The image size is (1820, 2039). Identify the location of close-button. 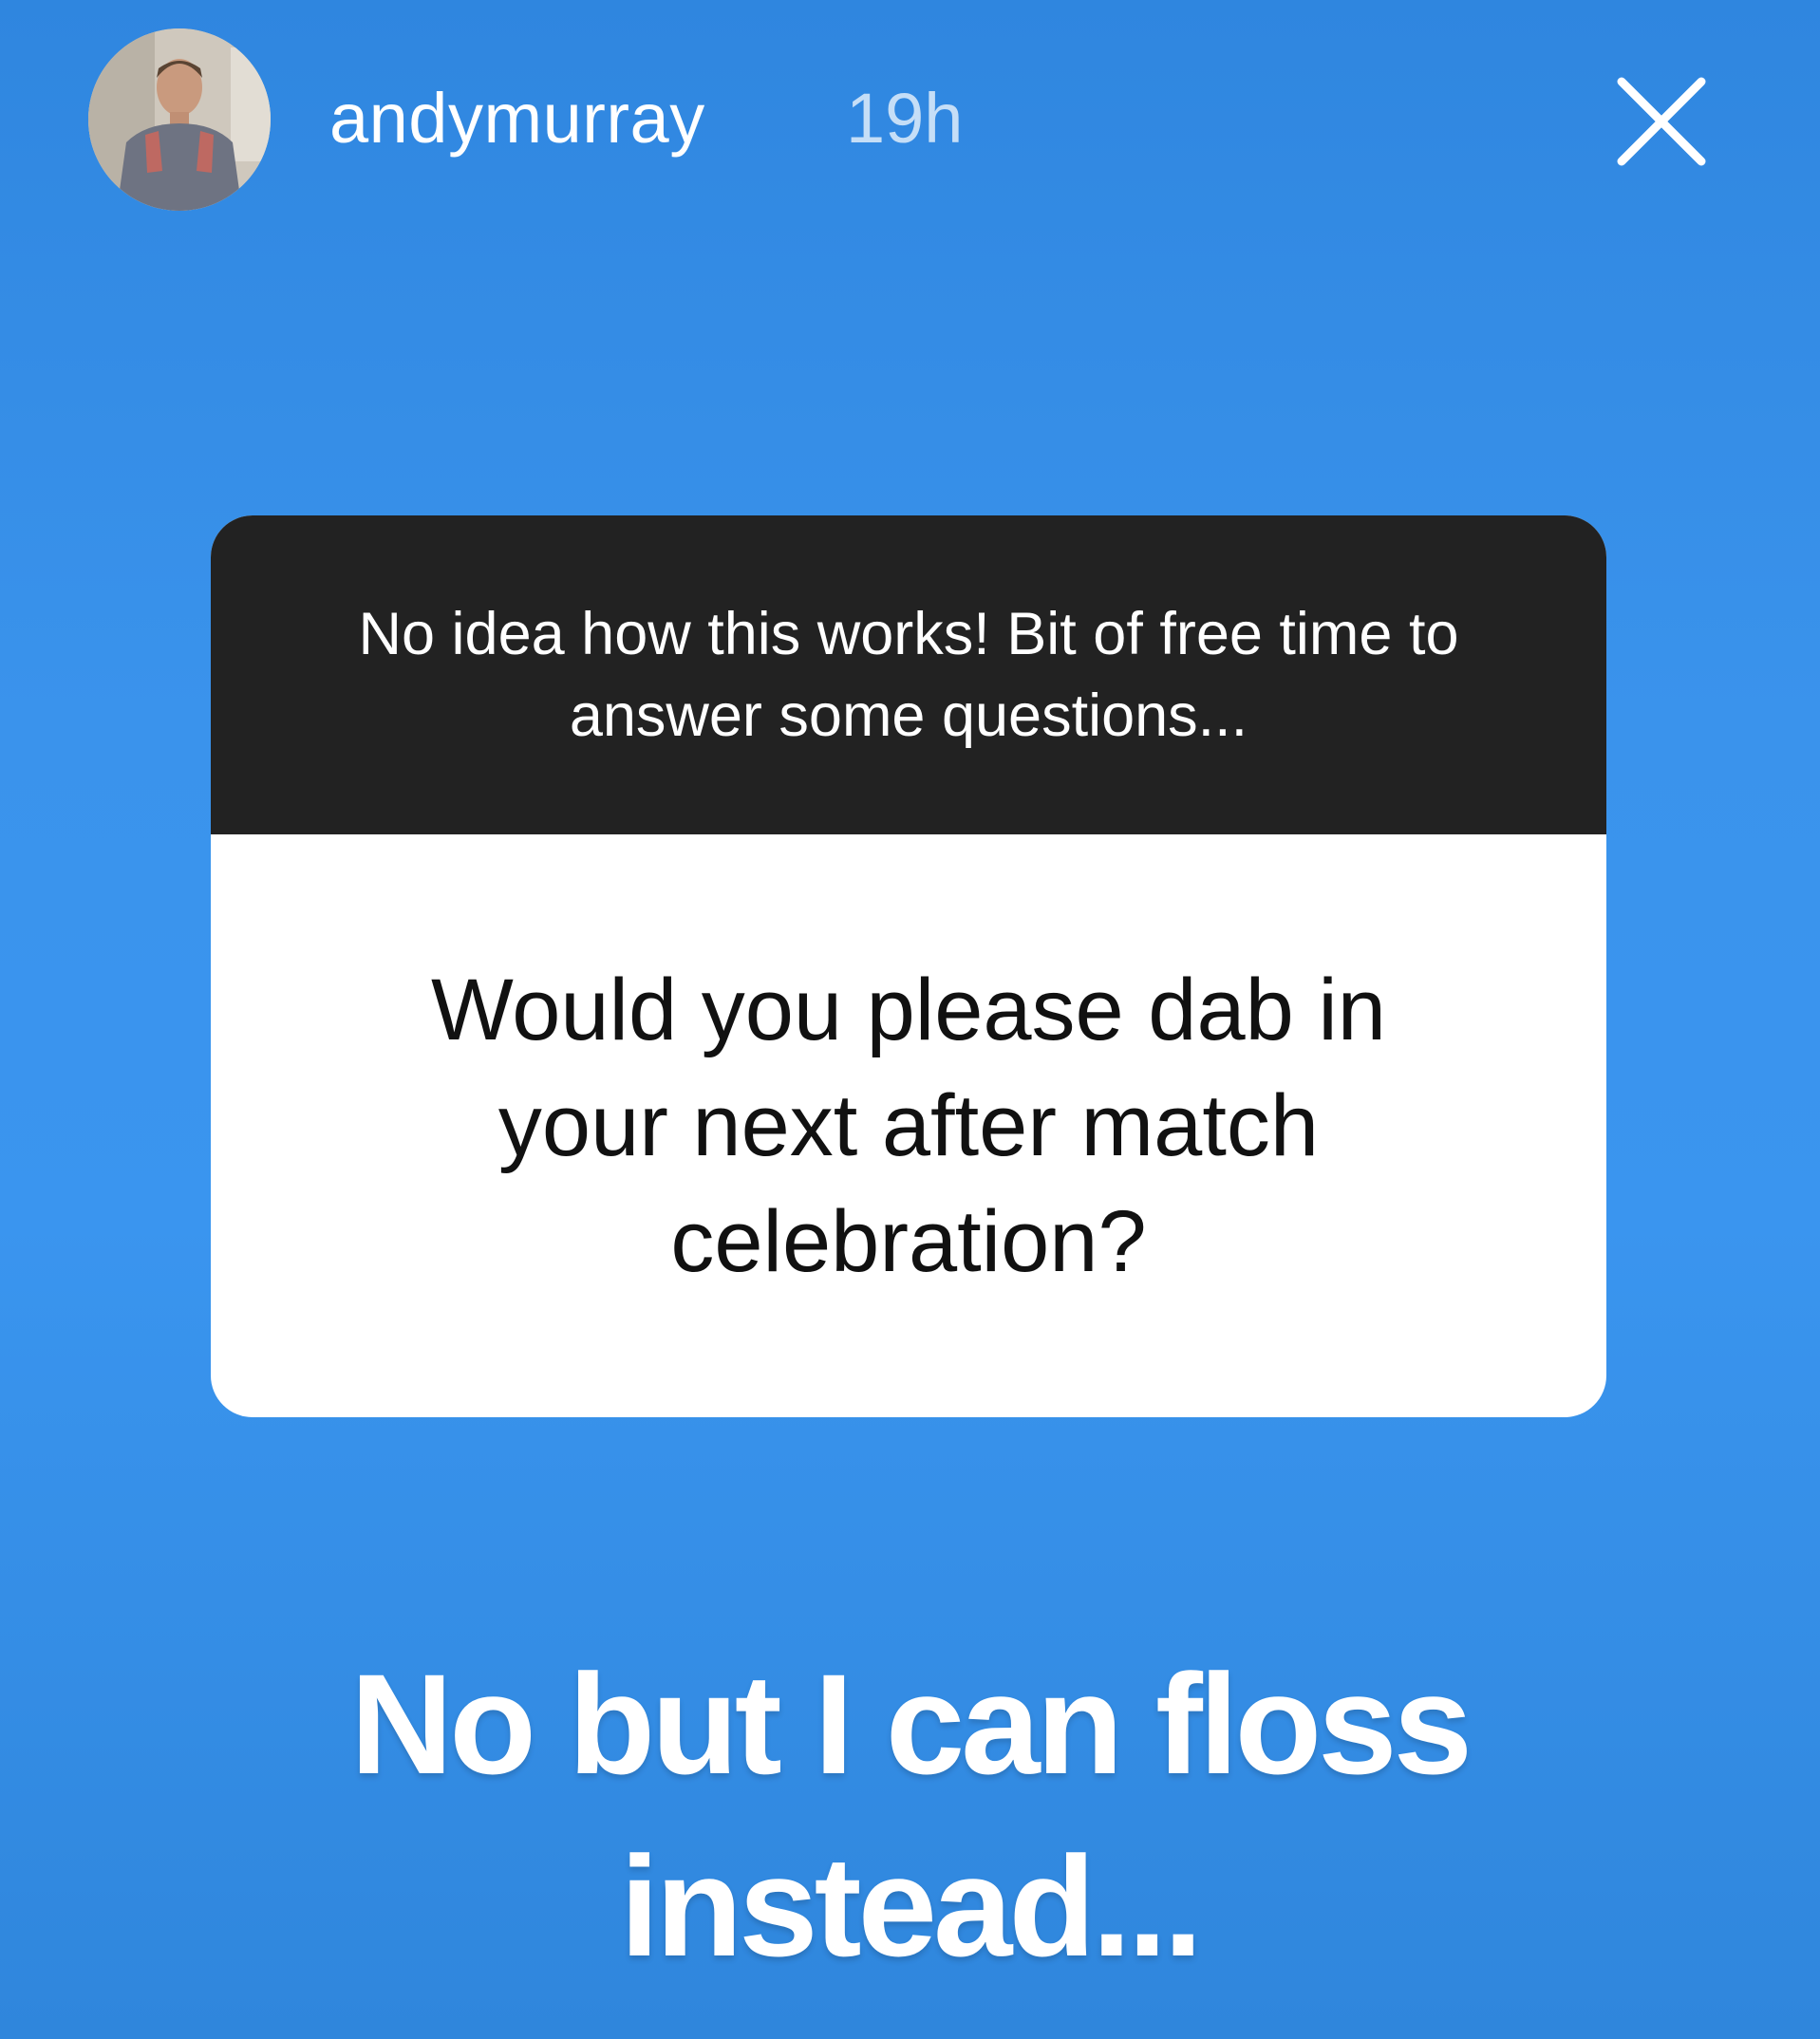
(1662, 121).